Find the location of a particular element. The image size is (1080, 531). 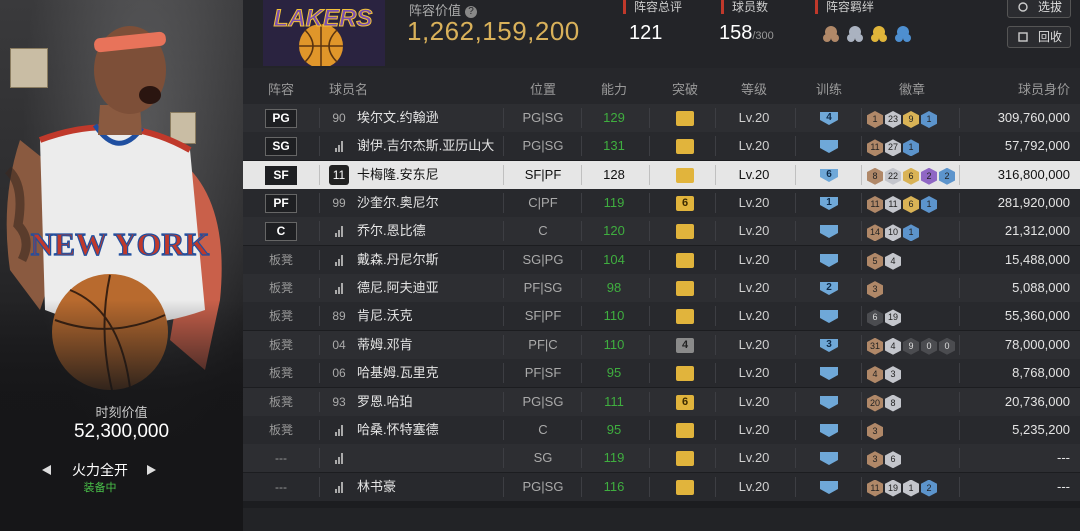

col-badges: 徽章 is located at coordinates (911, 89).